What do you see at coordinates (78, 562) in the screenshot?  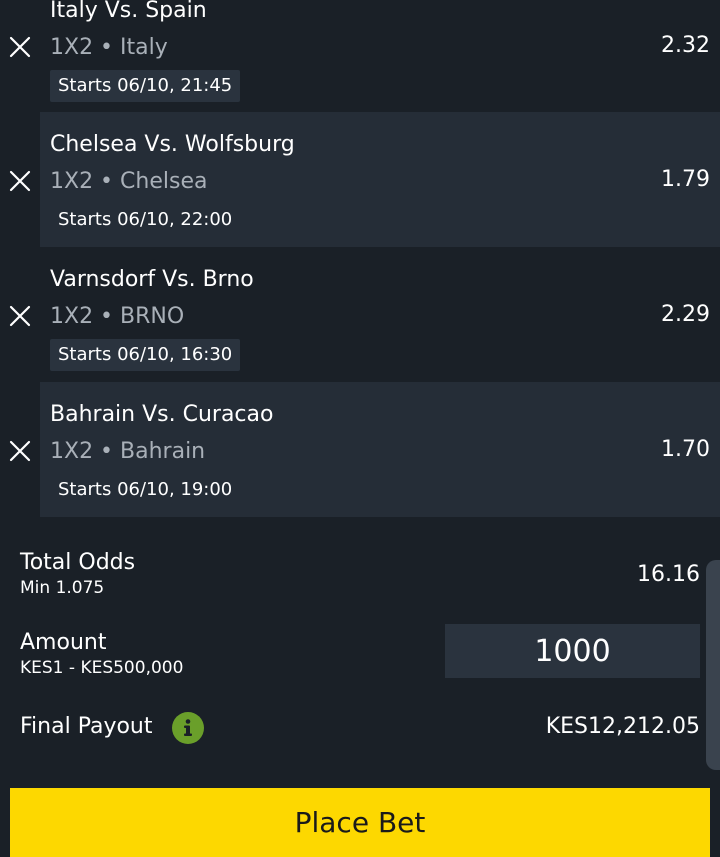 I see `total-odds-label: Total Odds` at bounding box center [78, 562].